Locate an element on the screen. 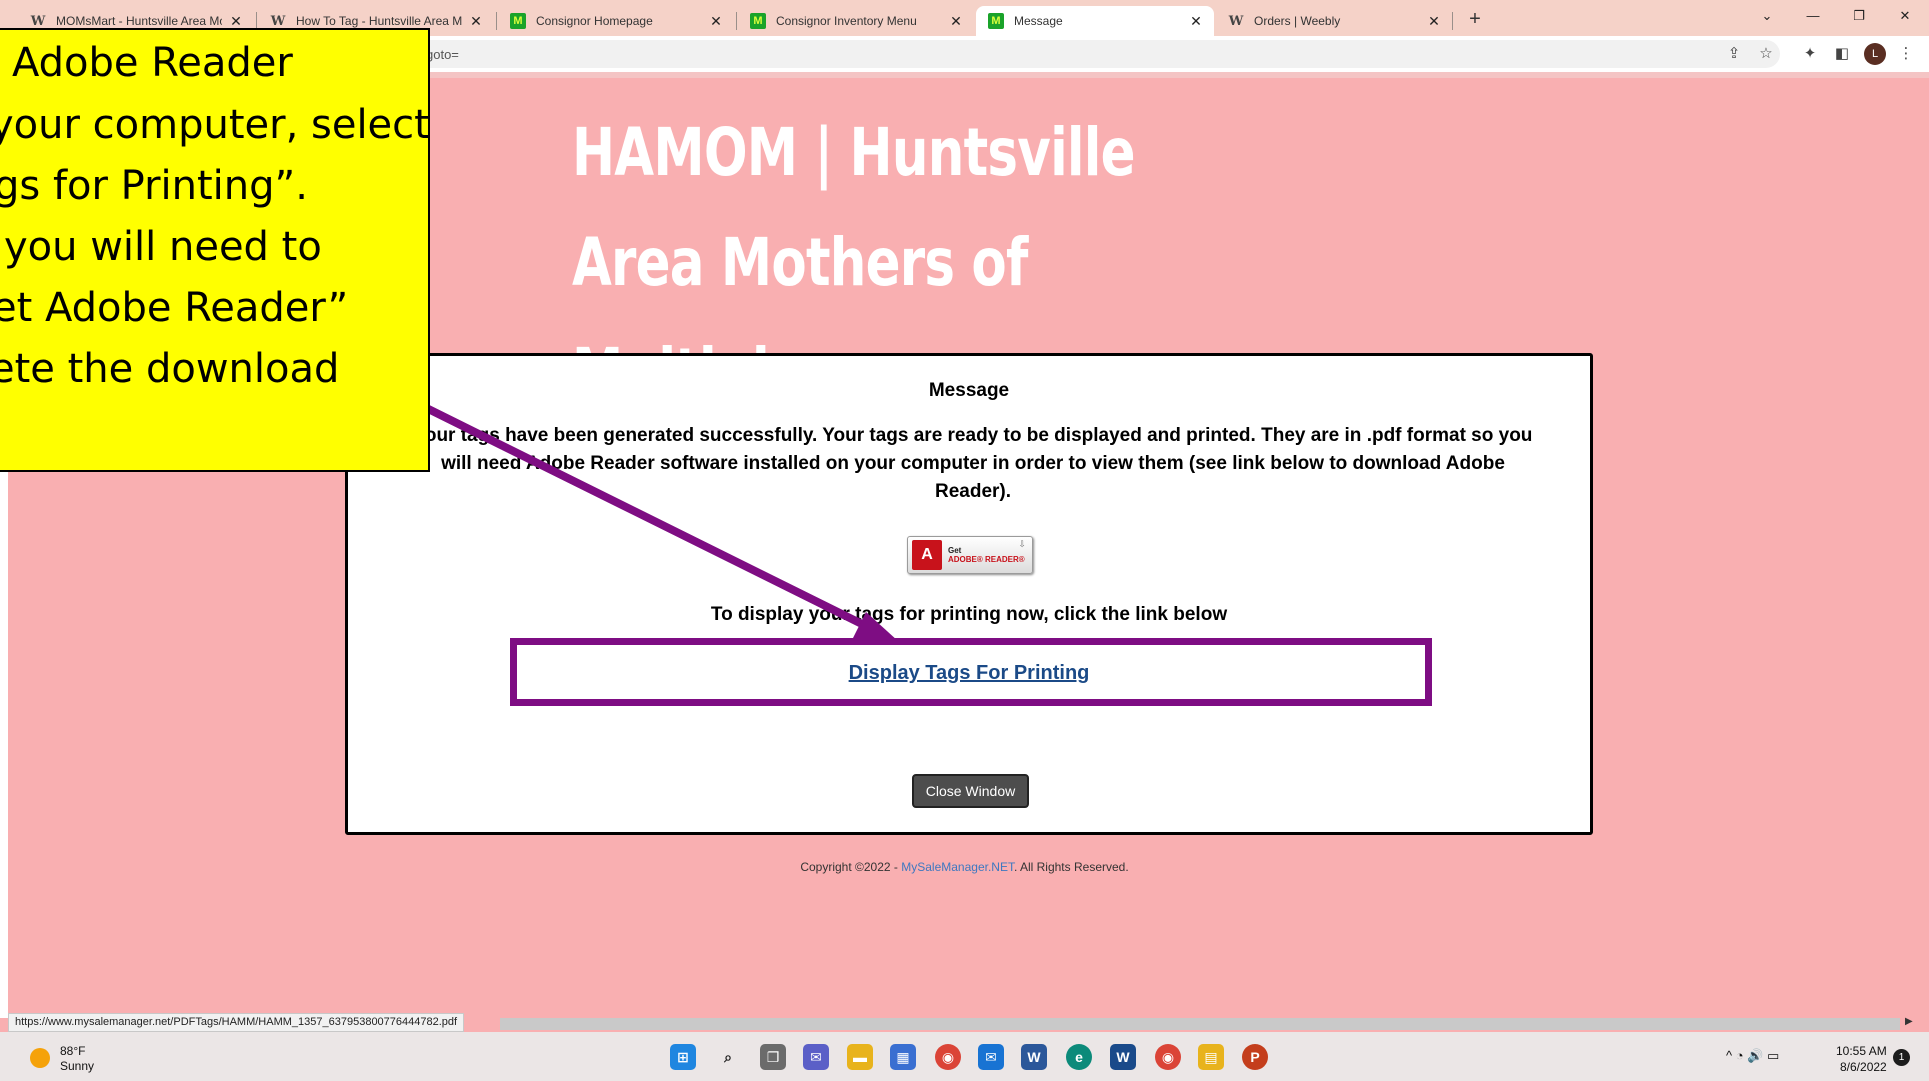 This screenshot has width=1929, height=1081. search-icon: ⌕ is located at coordinates (728, 1057).